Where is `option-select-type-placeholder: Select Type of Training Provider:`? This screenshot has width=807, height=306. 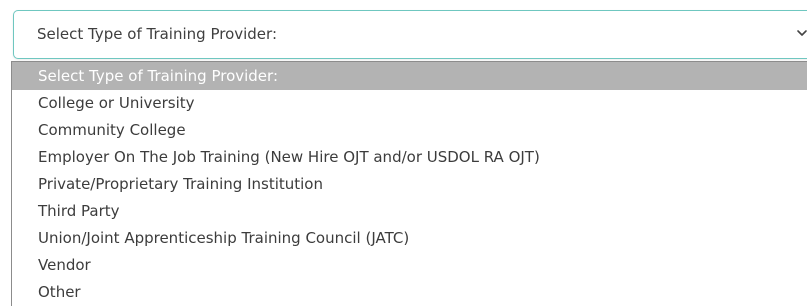 option-select-type-placeholder: Select Type of Training Provider: is located at coordinates (409, 76).